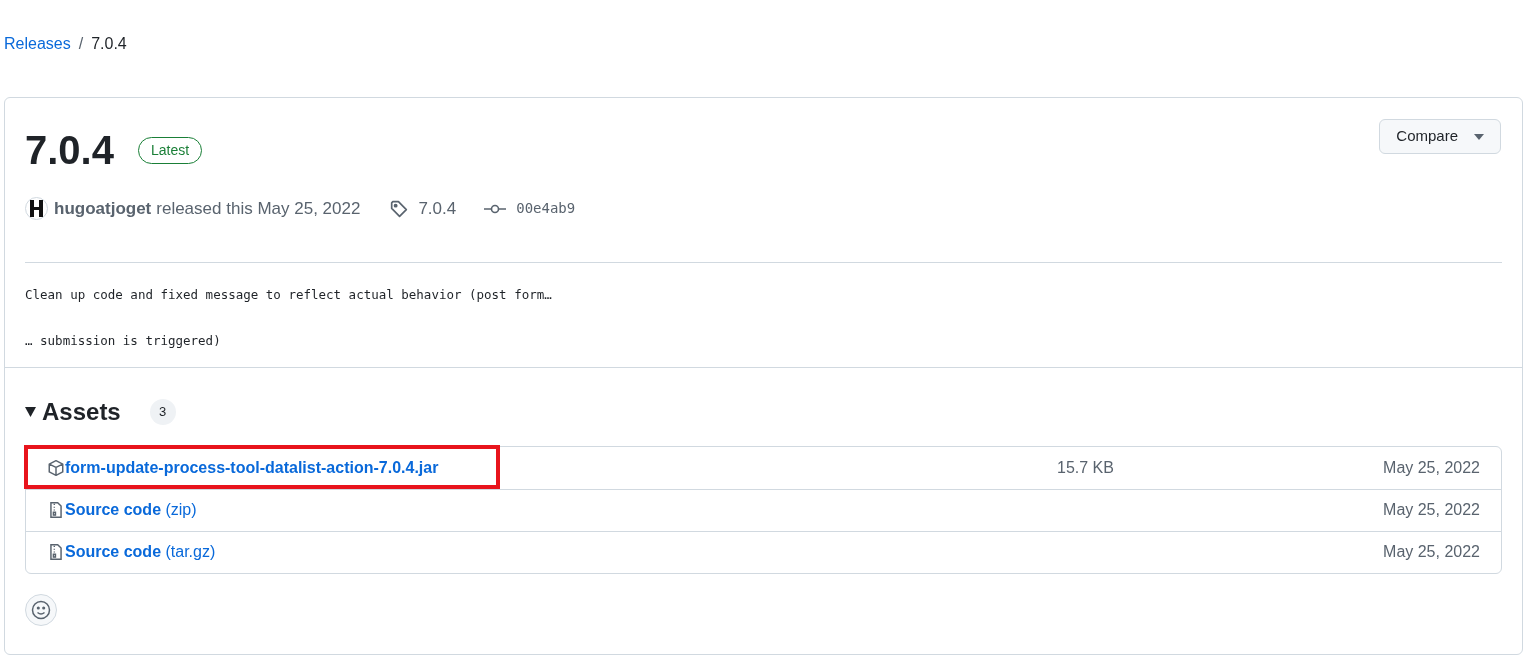  What do you see at coordinates (546, 209) in the screenshot?
I see `commit-link: 00e4ab9` at bounding box center [546, 209].